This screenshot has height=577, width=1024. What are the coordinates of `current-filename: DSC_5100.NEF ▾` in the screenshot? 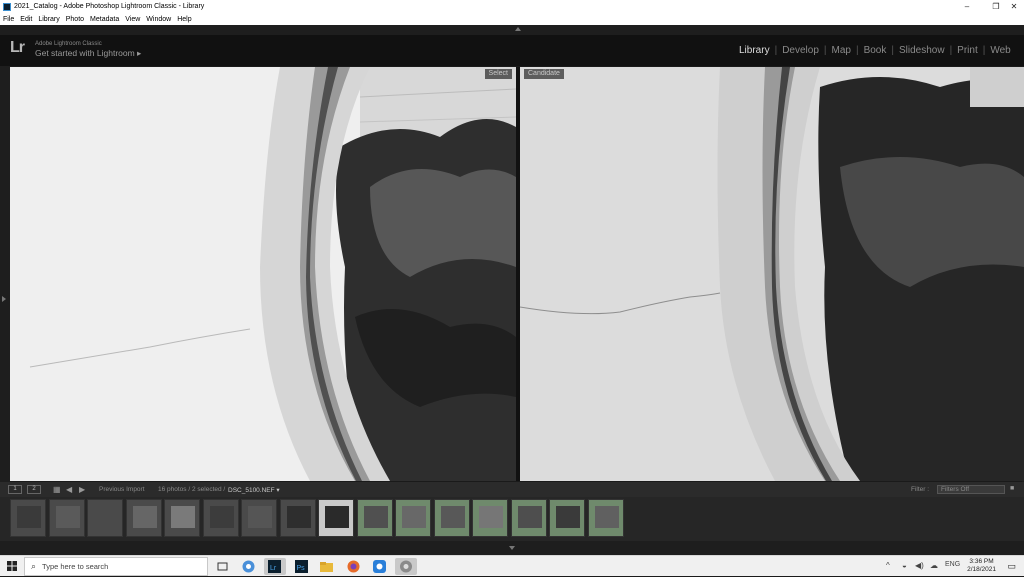 It's located at (254, 490).